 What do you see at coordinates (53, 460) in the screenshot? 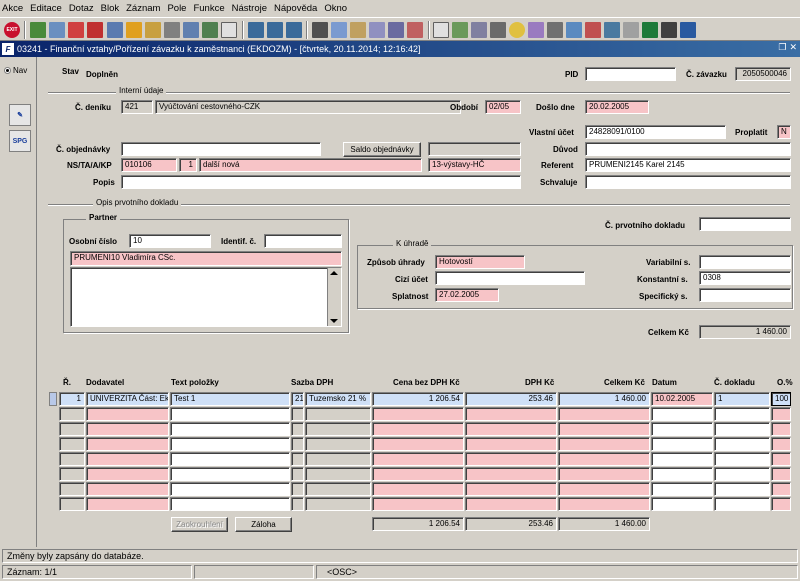
I see `table-scrollbar` at bounding box center [53, 460].